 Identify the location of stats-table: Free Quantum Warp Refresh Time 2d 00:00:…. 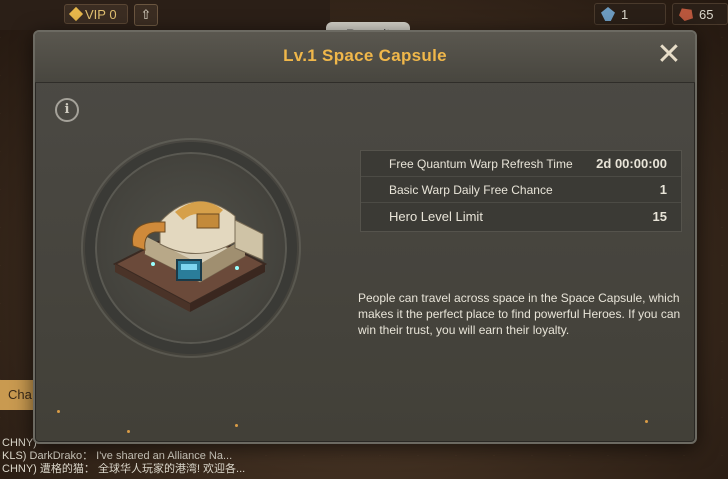
(521, 191).